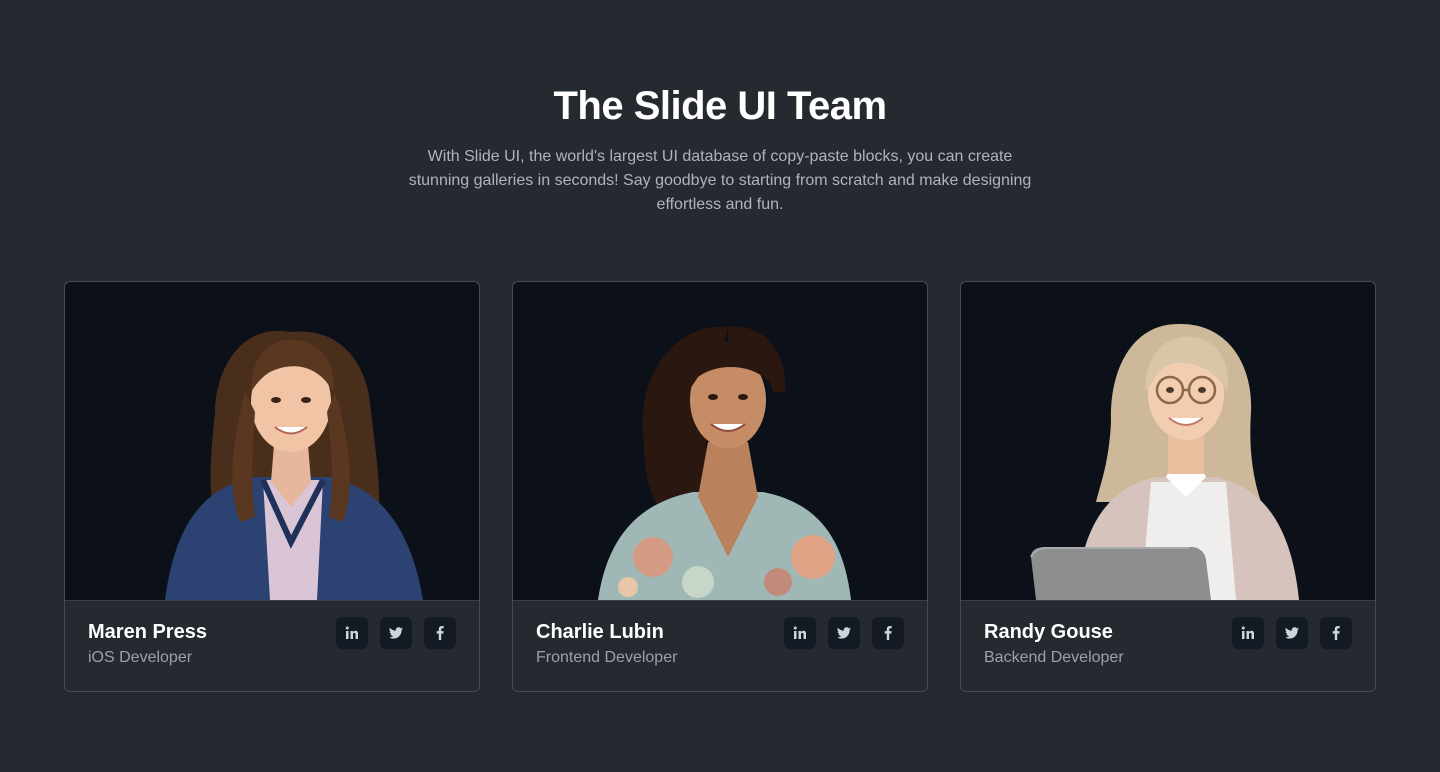 This screenshot has width=1440, height=772. Describe the element at coordinates (607, 657) in the screenshot. I see `member-role: Frontend Developer` at that location.